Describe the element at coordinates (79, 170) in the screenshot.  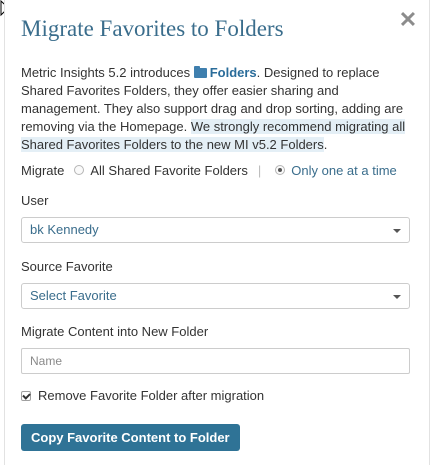
I see `radio-all-shared-folders` at that location.